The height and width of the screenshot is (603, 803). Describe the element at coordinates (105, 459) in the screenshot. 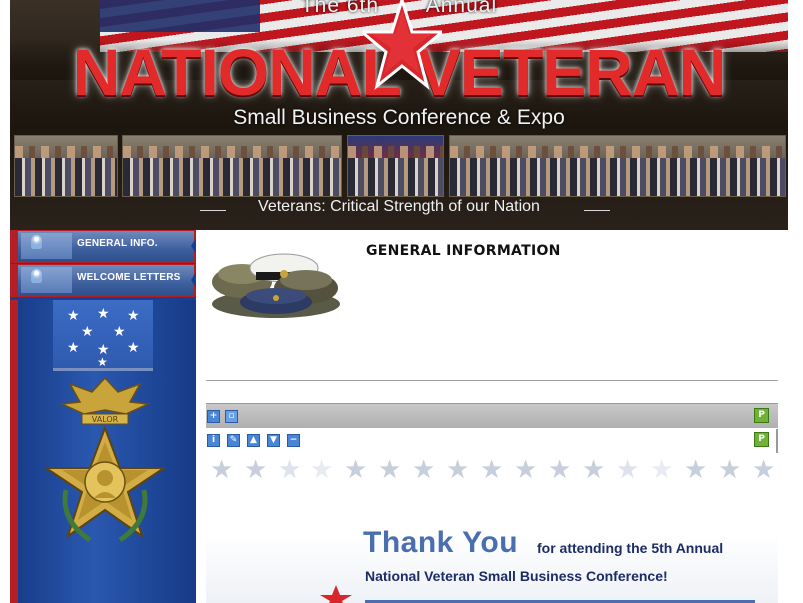

I see `medal-icon: VALOR` at that location.